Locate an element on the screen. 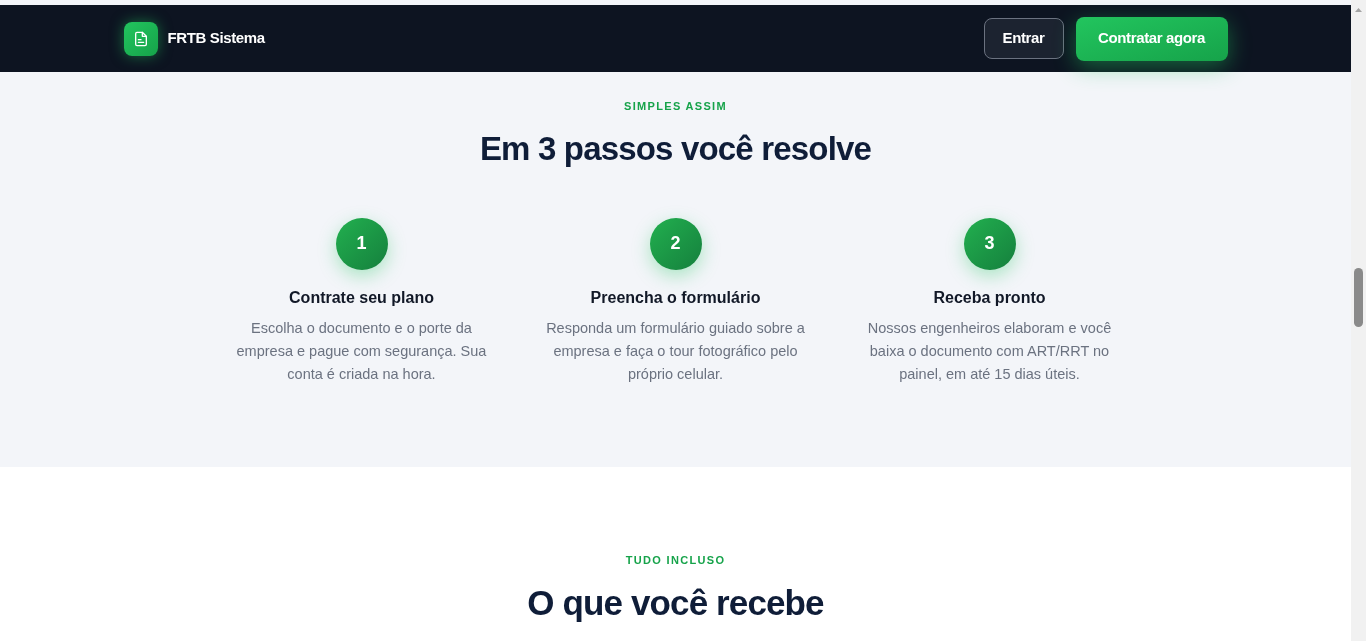 Image resolution: width=1366 pixels, height=641 pixels. step-description: Responda um formulário guiado sobre a empresa e faça o tour fotográfico pelo próprio celular. is located at coordinates (675, 351).